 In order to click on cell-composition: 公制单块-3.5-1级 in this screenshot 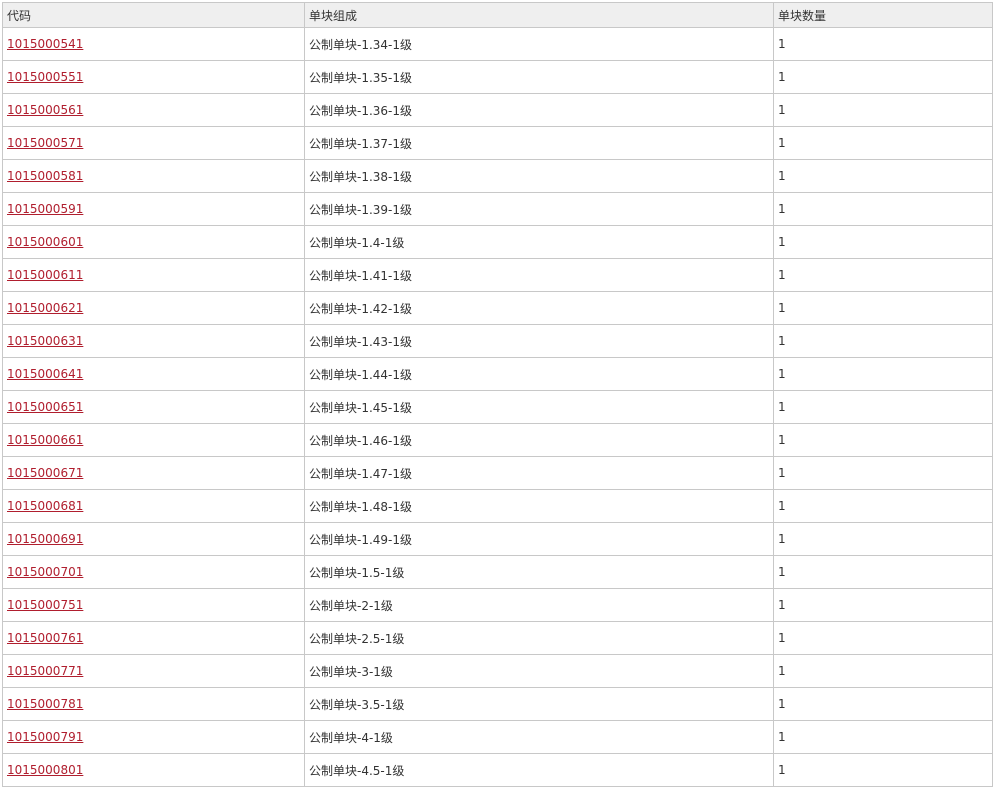, I will do `click(539, 704)`.